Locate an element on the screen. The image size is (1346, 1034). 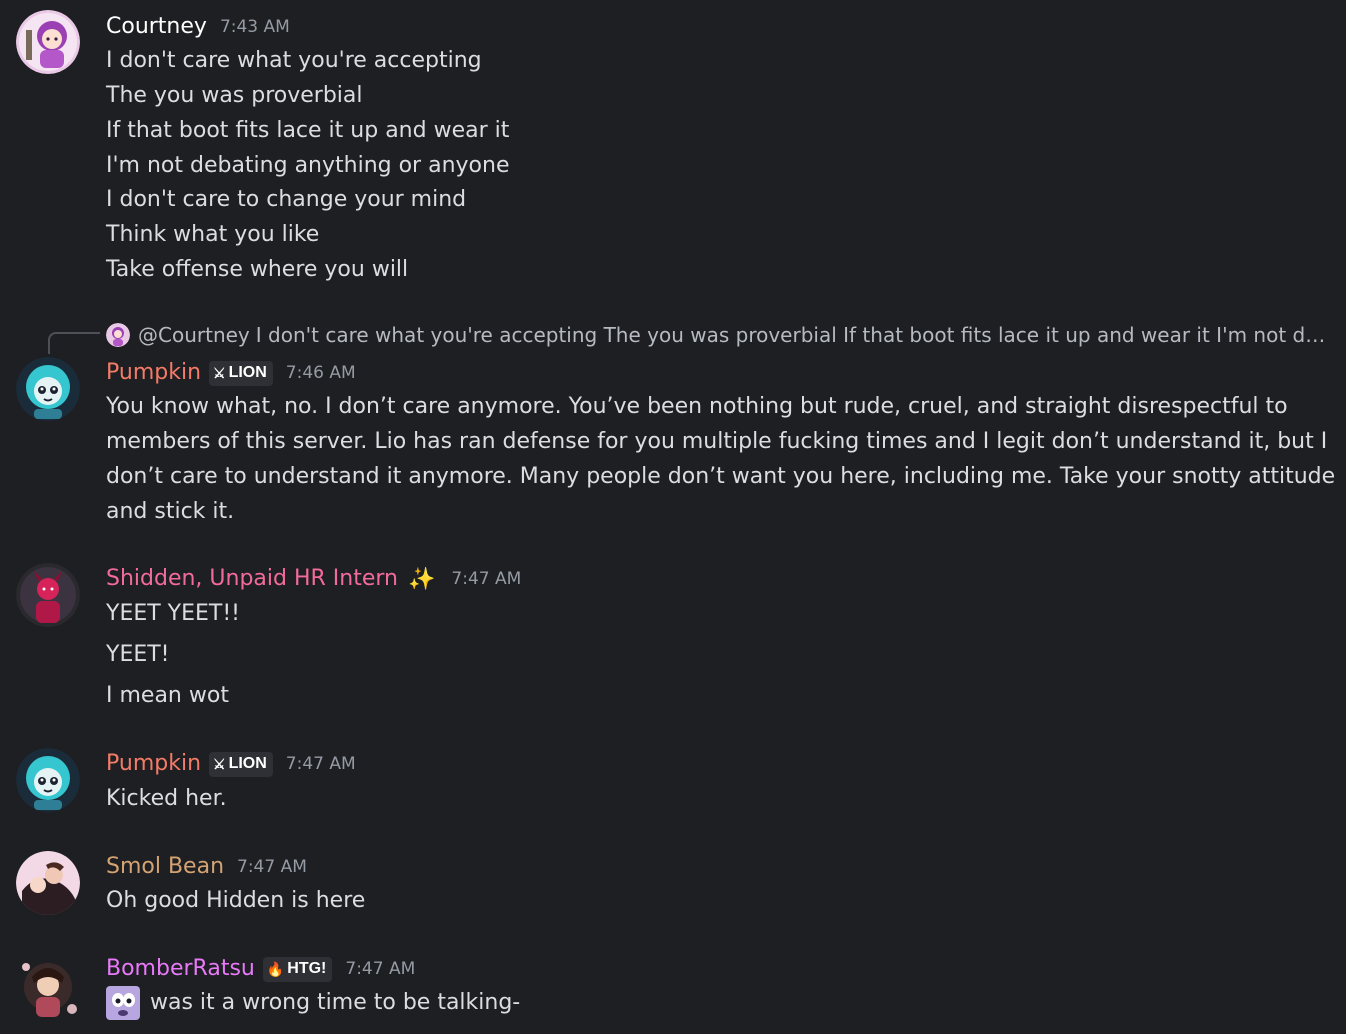
message-line: Take offense where you will is located at coordinates (257, 269).